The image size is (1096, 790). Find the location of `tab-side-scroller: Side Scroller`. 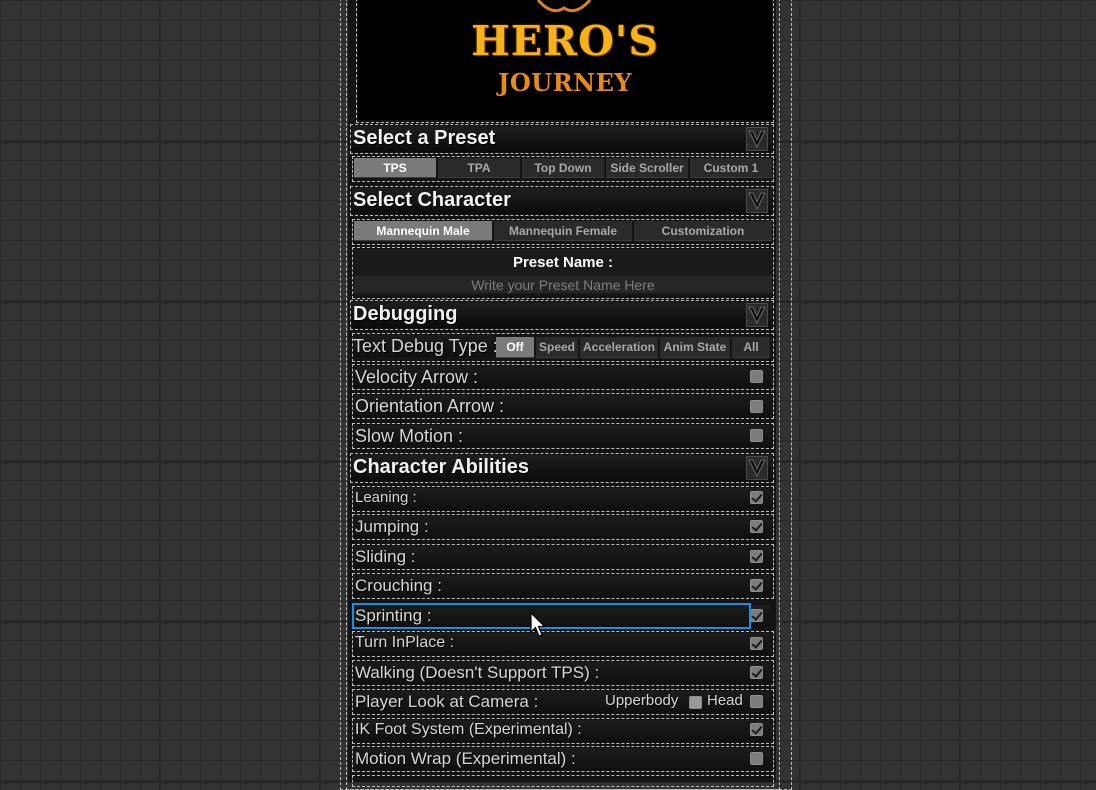

tab-side-scroller: Side Scroller is located at coordinates (647, 168).